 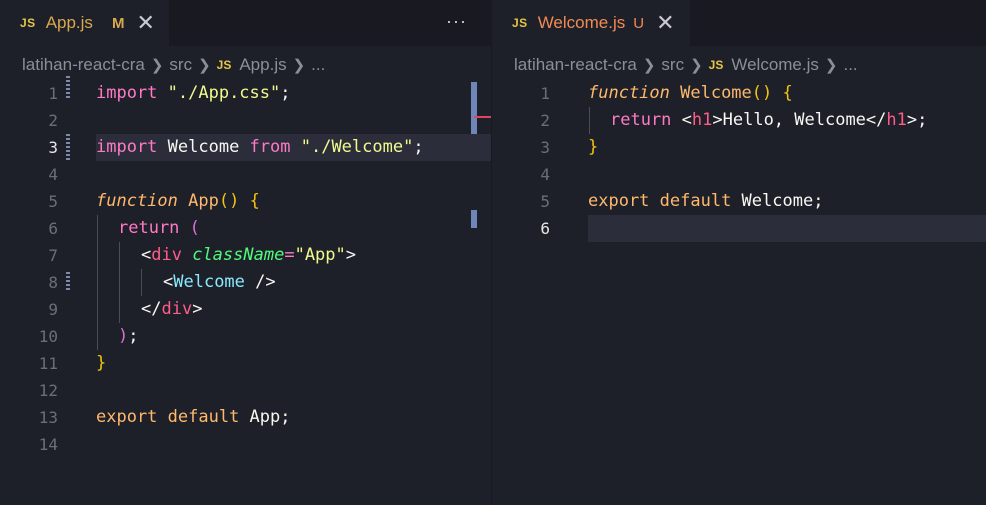 I want to click on more-actions-icon: ···, so click(x=456, y=21).